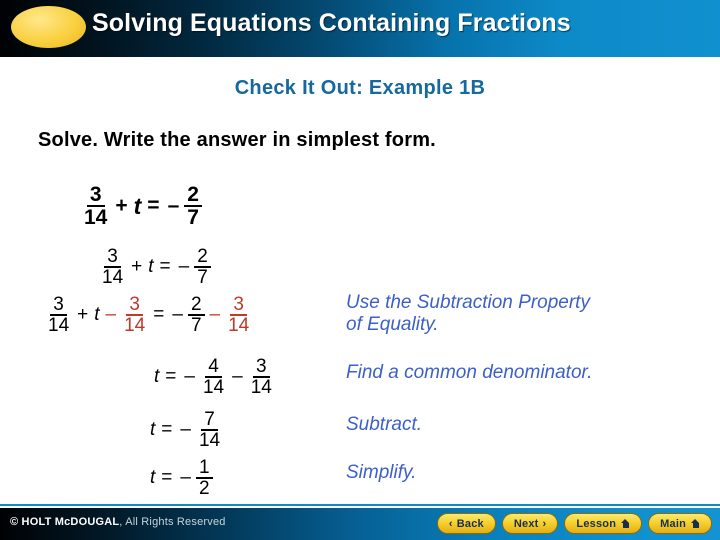 The image size is (720, 540). I want to click on fraction-1-over-2: 1 2, so click(204, 478).